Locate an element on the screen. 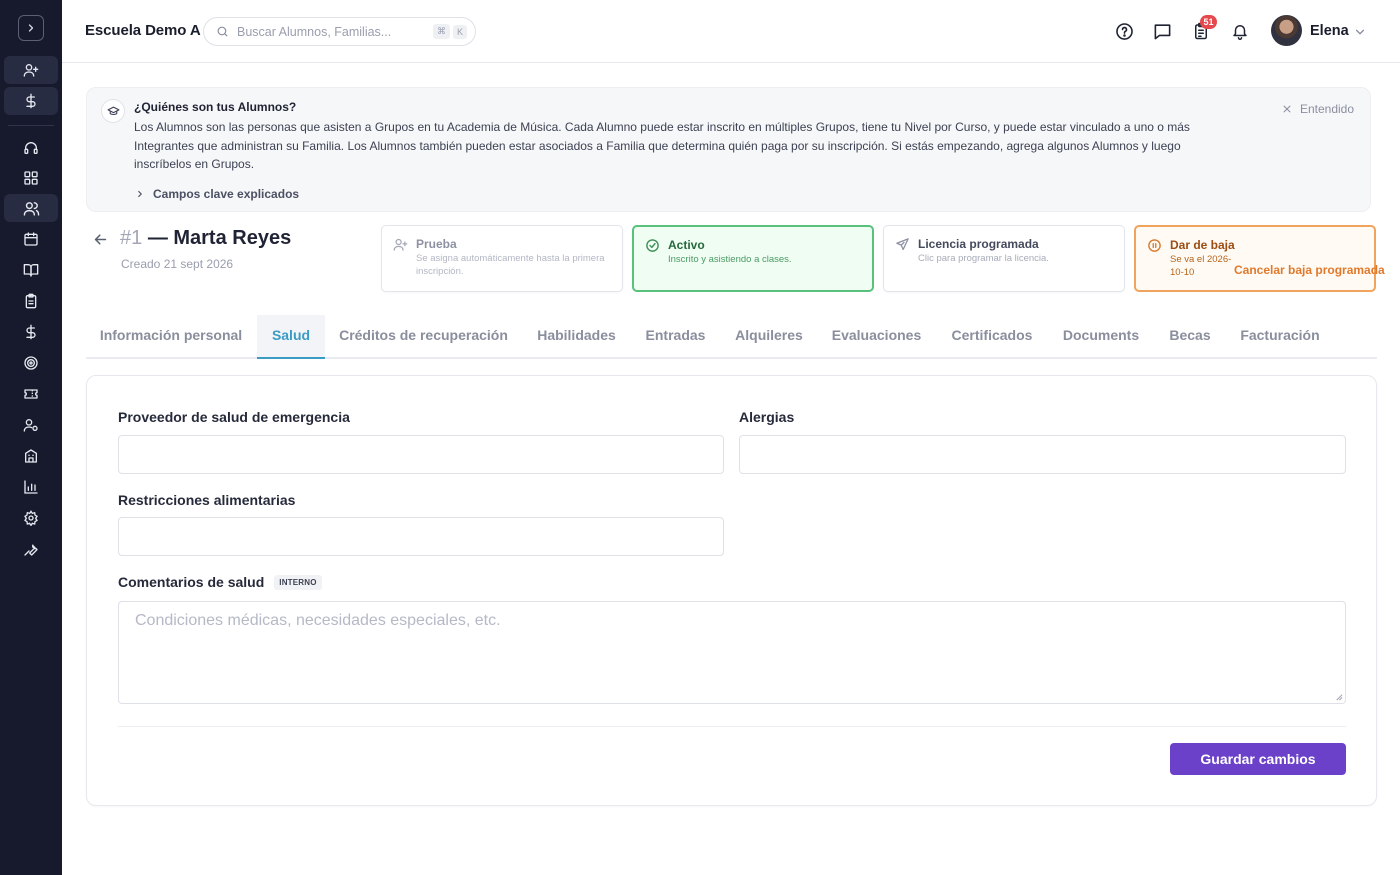 The height and width of the screenshot is (875, 1400). dietary-restrictions-input is located at coordinates (421, 536).